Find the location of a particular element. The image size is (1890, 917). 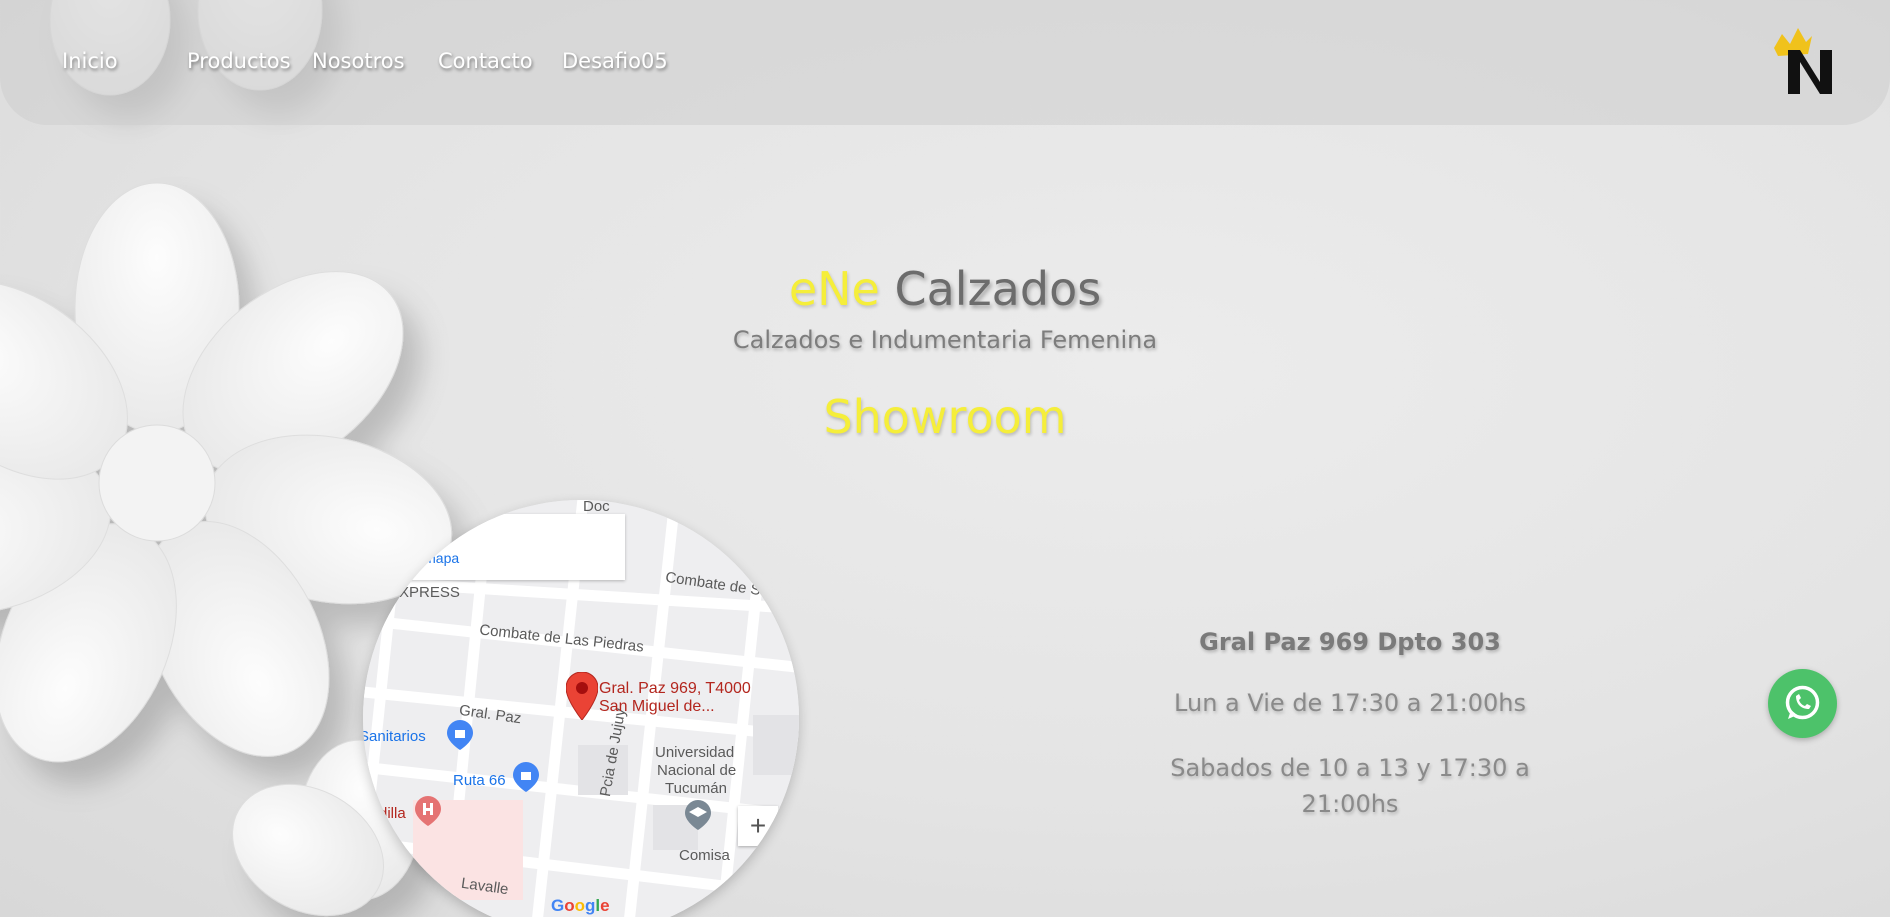

nav-link-productos: Productos is located at coordinates (239, 61).